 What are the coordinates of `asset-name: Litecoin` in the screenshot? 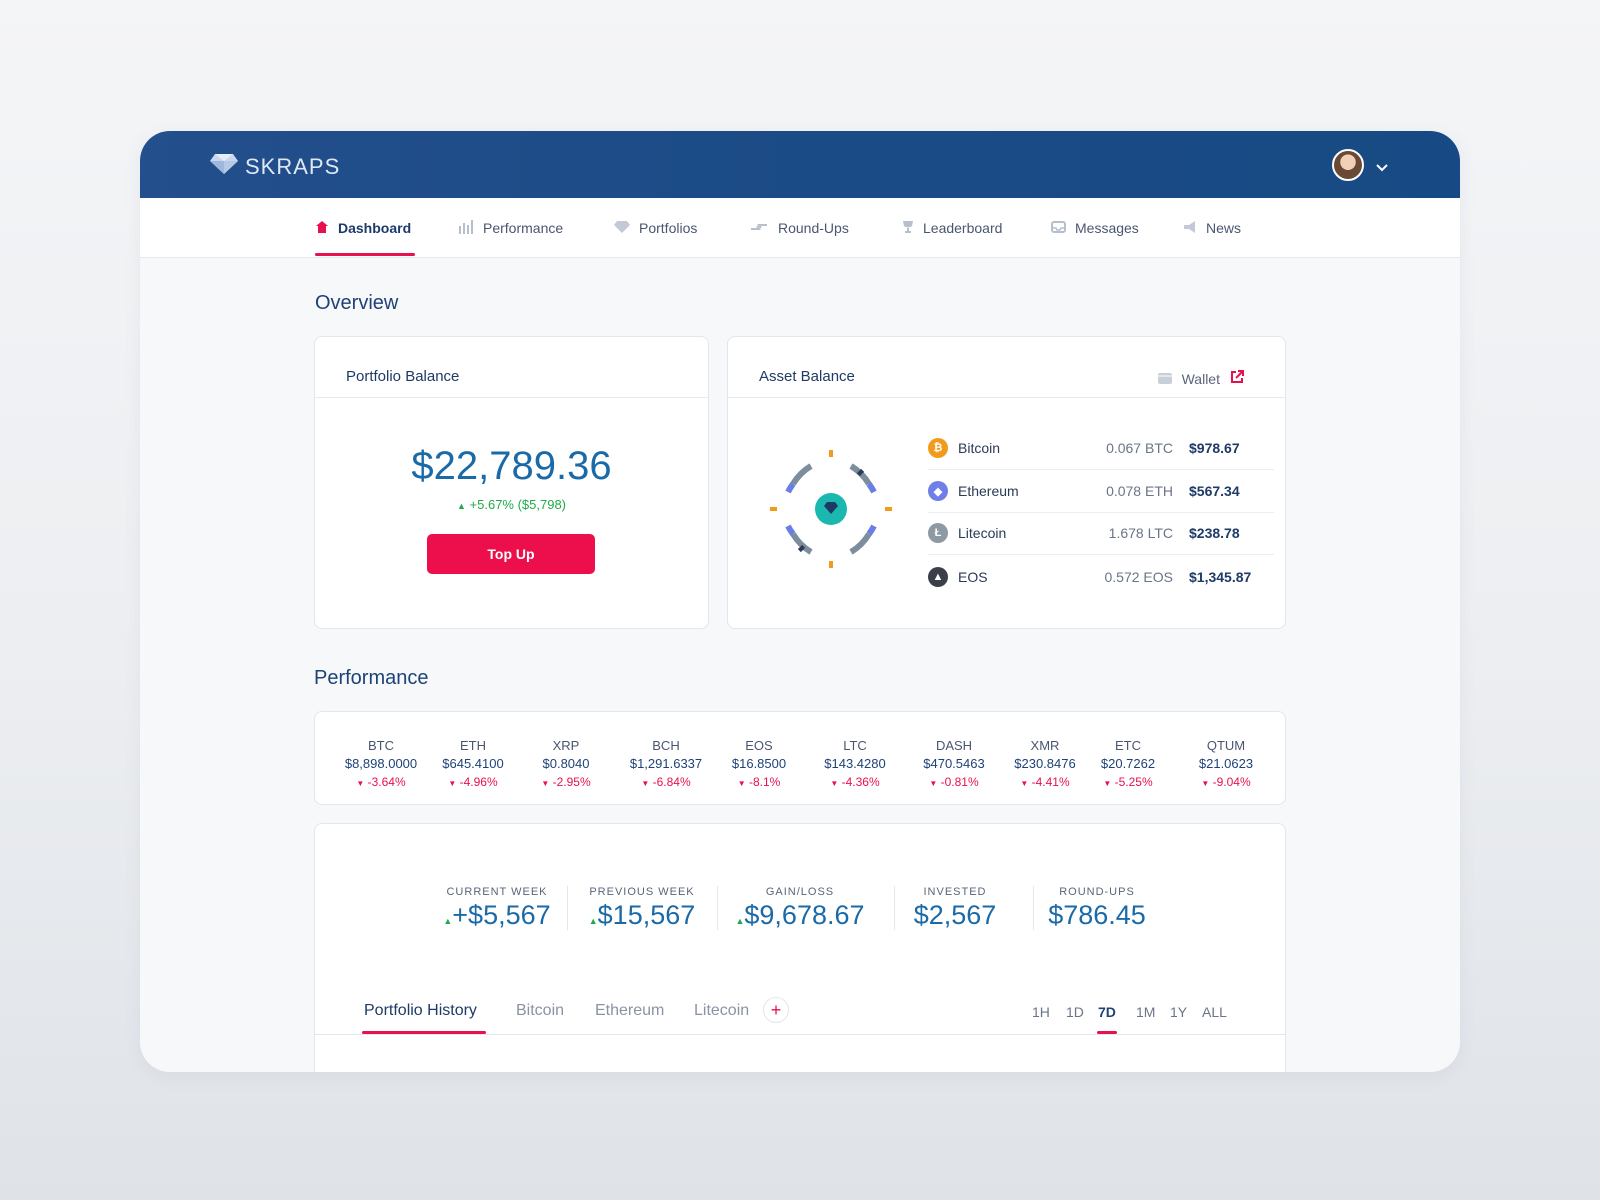 It's located at (982, 533).